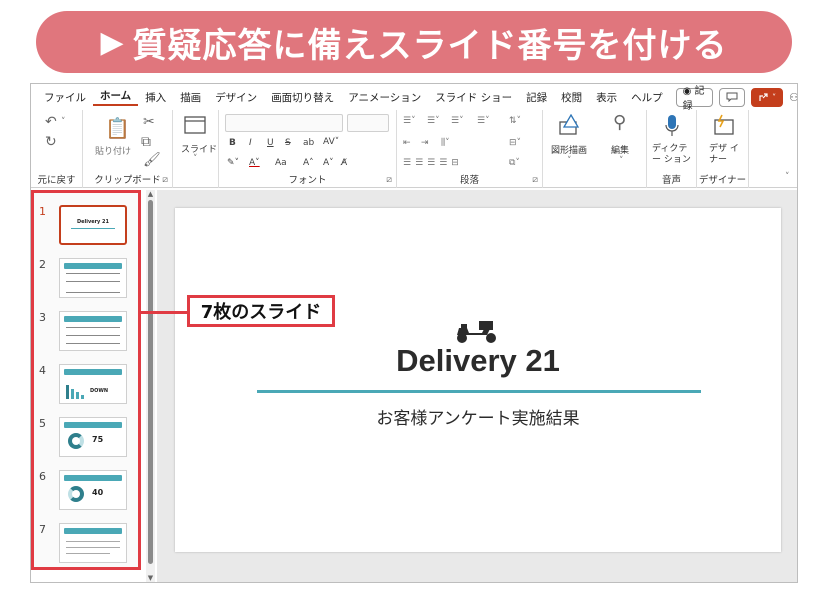  Describe the element at coordinates (99, 391) in the screenshot. I see `thumb-title: DOWN` at that location.